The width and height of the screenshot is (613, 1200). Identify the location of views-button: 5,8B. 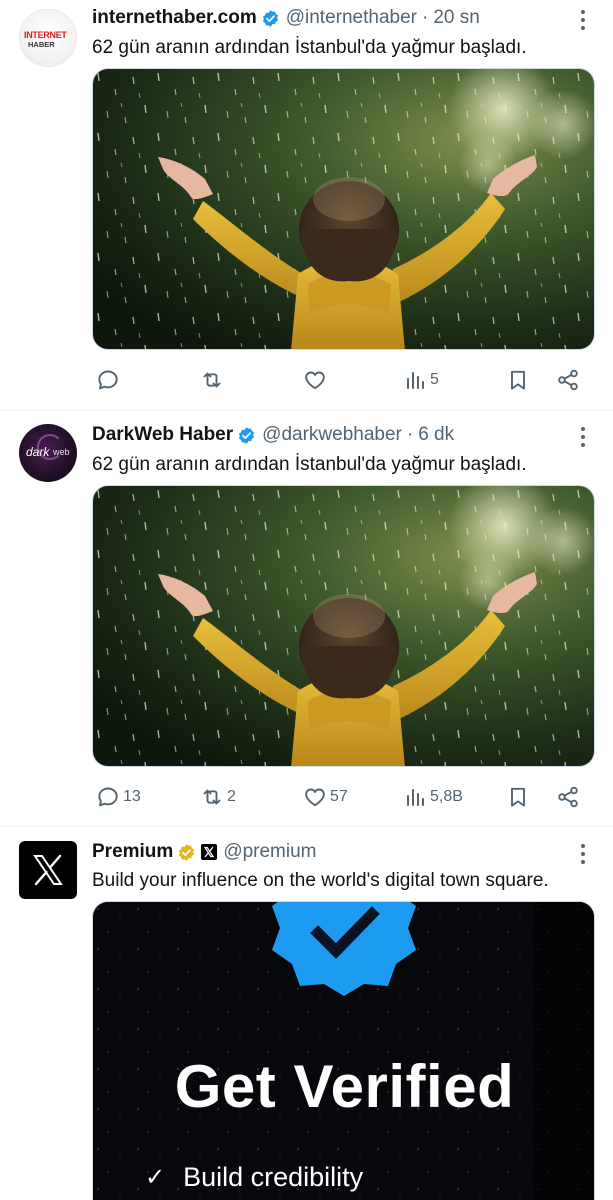
(433, 797).